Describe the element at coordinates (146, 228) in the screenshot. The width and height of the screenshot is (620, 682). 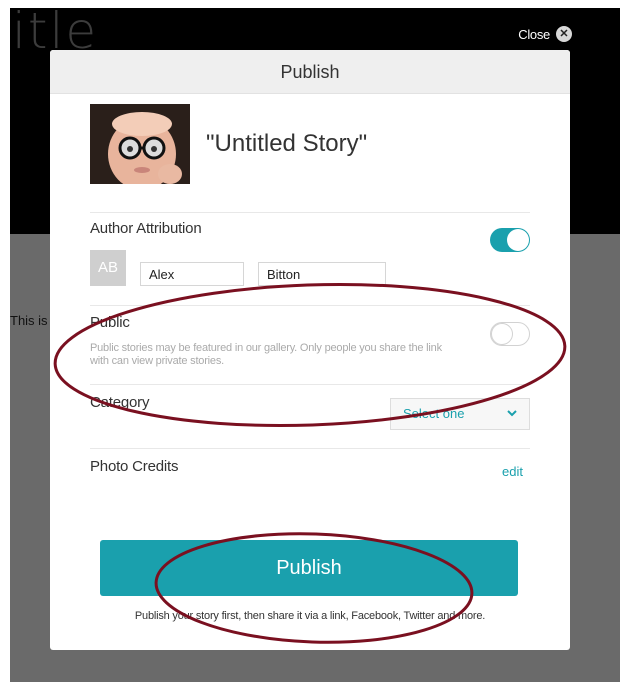
I see `author-attribution-label: Author Attribution` at that location.